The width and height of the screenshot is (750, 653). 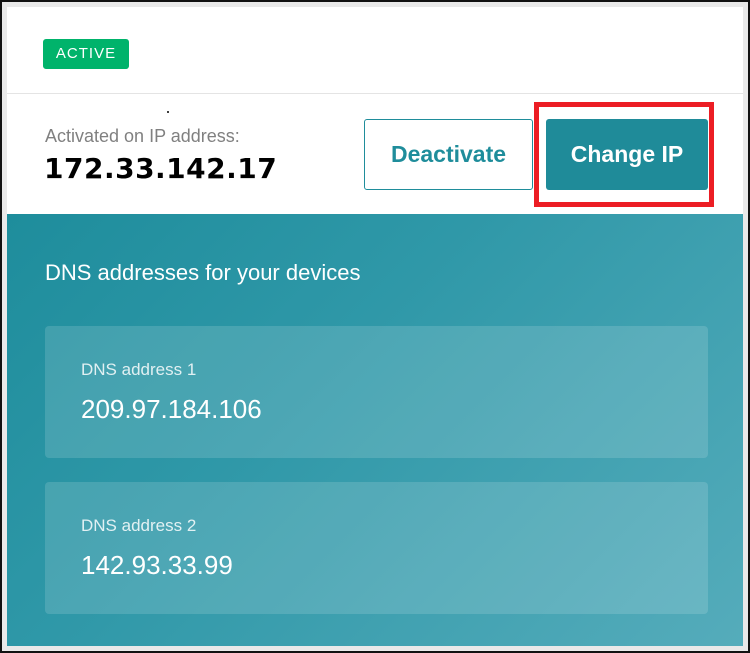 What do you see at coordinates (161, 168) in the screenshot?
I see `activated-ip-value: 172.33.142.17` at bounding box center [161, 168].